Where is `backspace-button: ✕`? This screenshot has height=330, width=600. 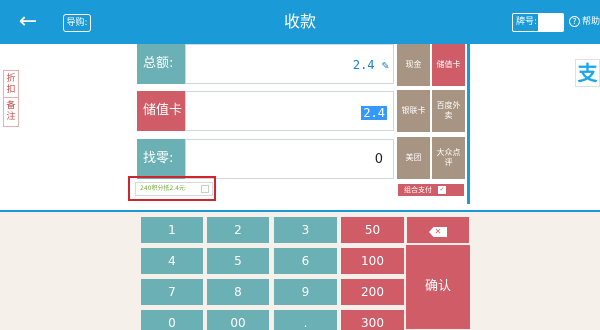 backspace-button: ✕ is located at coordinates (438, 230).